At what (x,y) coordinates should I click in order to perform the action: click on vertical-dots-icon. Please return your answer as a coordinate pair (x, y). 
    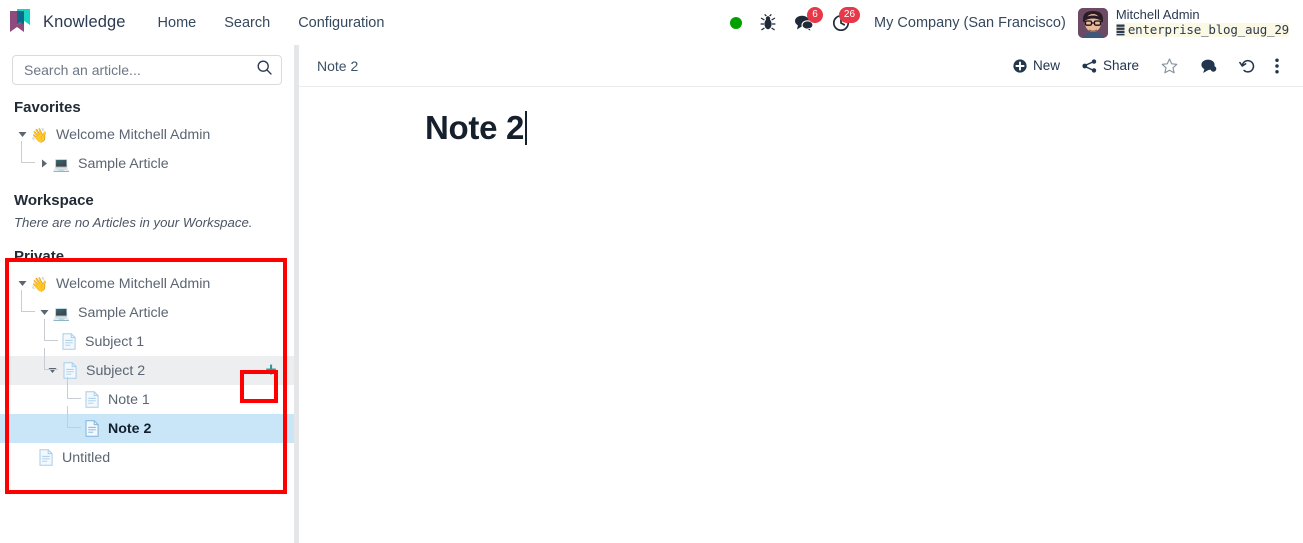
    Looking at the image, I should click on (1277, 65).